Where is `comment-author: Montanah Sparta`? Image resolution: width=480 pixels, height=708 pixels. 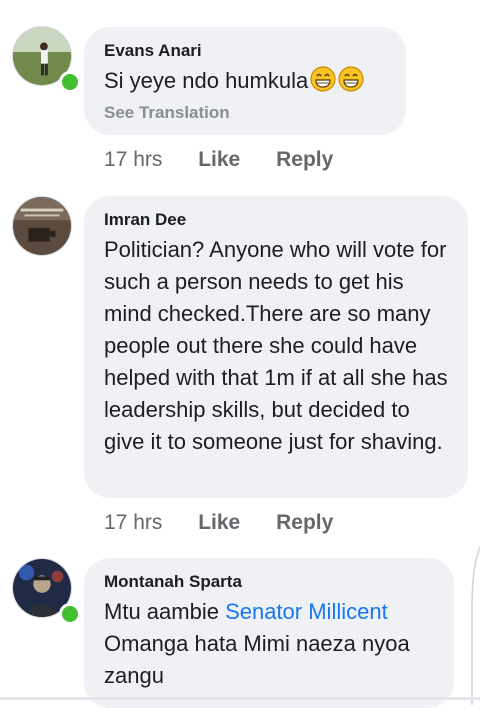
comment-author: Montanah Sparta is located at coordinates (269, 582).